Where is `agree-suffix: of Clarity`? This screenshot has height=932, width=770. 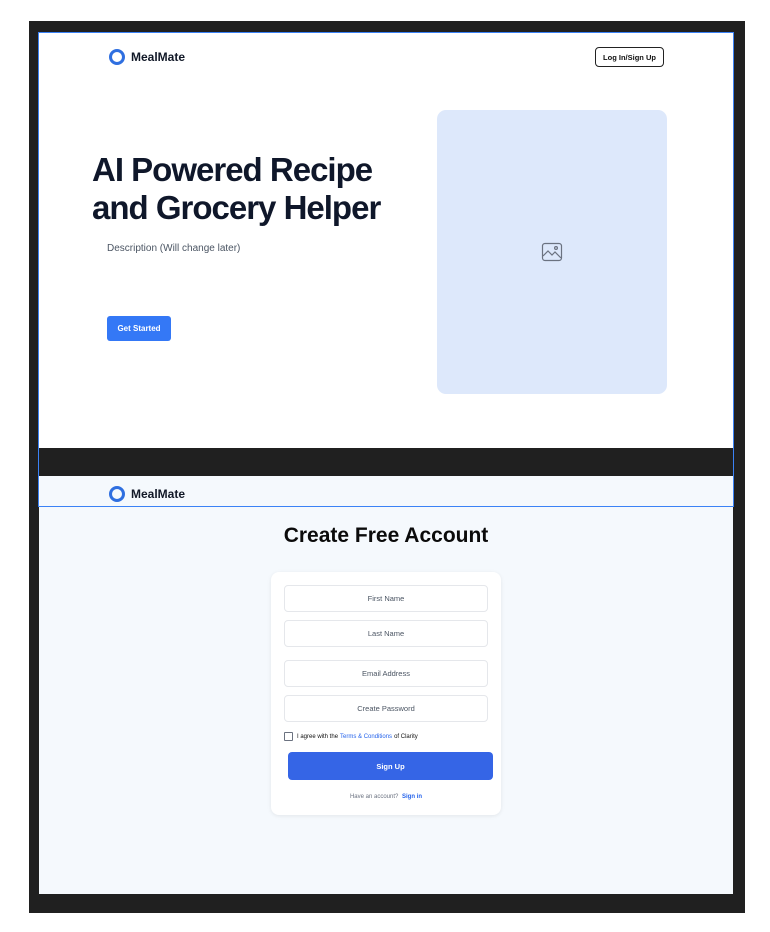
agree-suffix: of Clarity is located at coordinates (406, 736).